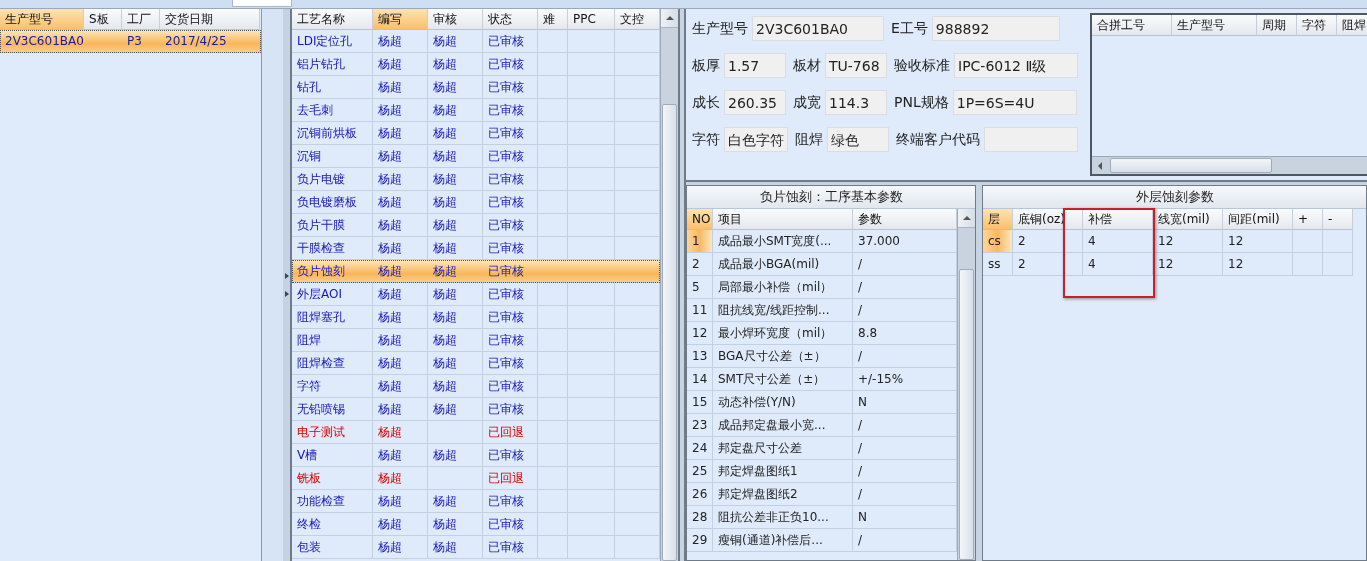 The height and width of the screenshot is (561, 1367). I want to click on grid-row: 2V3C601BA0 P3 2017/4/25, so click(130, 41).